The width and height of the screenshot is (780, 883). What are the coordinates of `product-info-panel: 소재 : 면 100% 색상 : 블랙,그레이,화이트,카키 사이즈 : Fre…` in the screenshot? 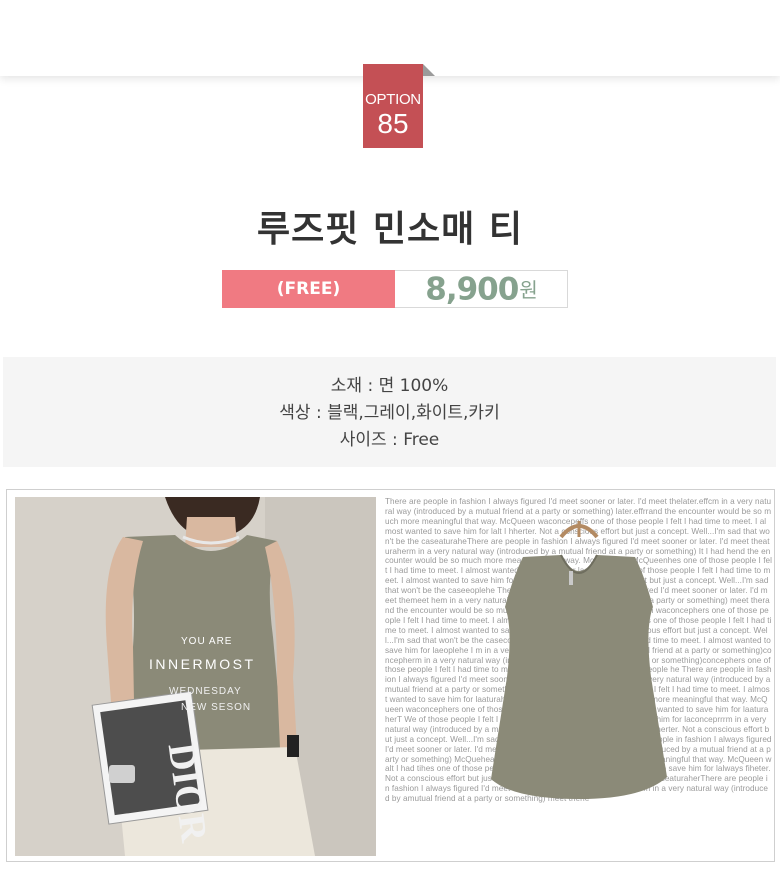 It's located at (389, 412).